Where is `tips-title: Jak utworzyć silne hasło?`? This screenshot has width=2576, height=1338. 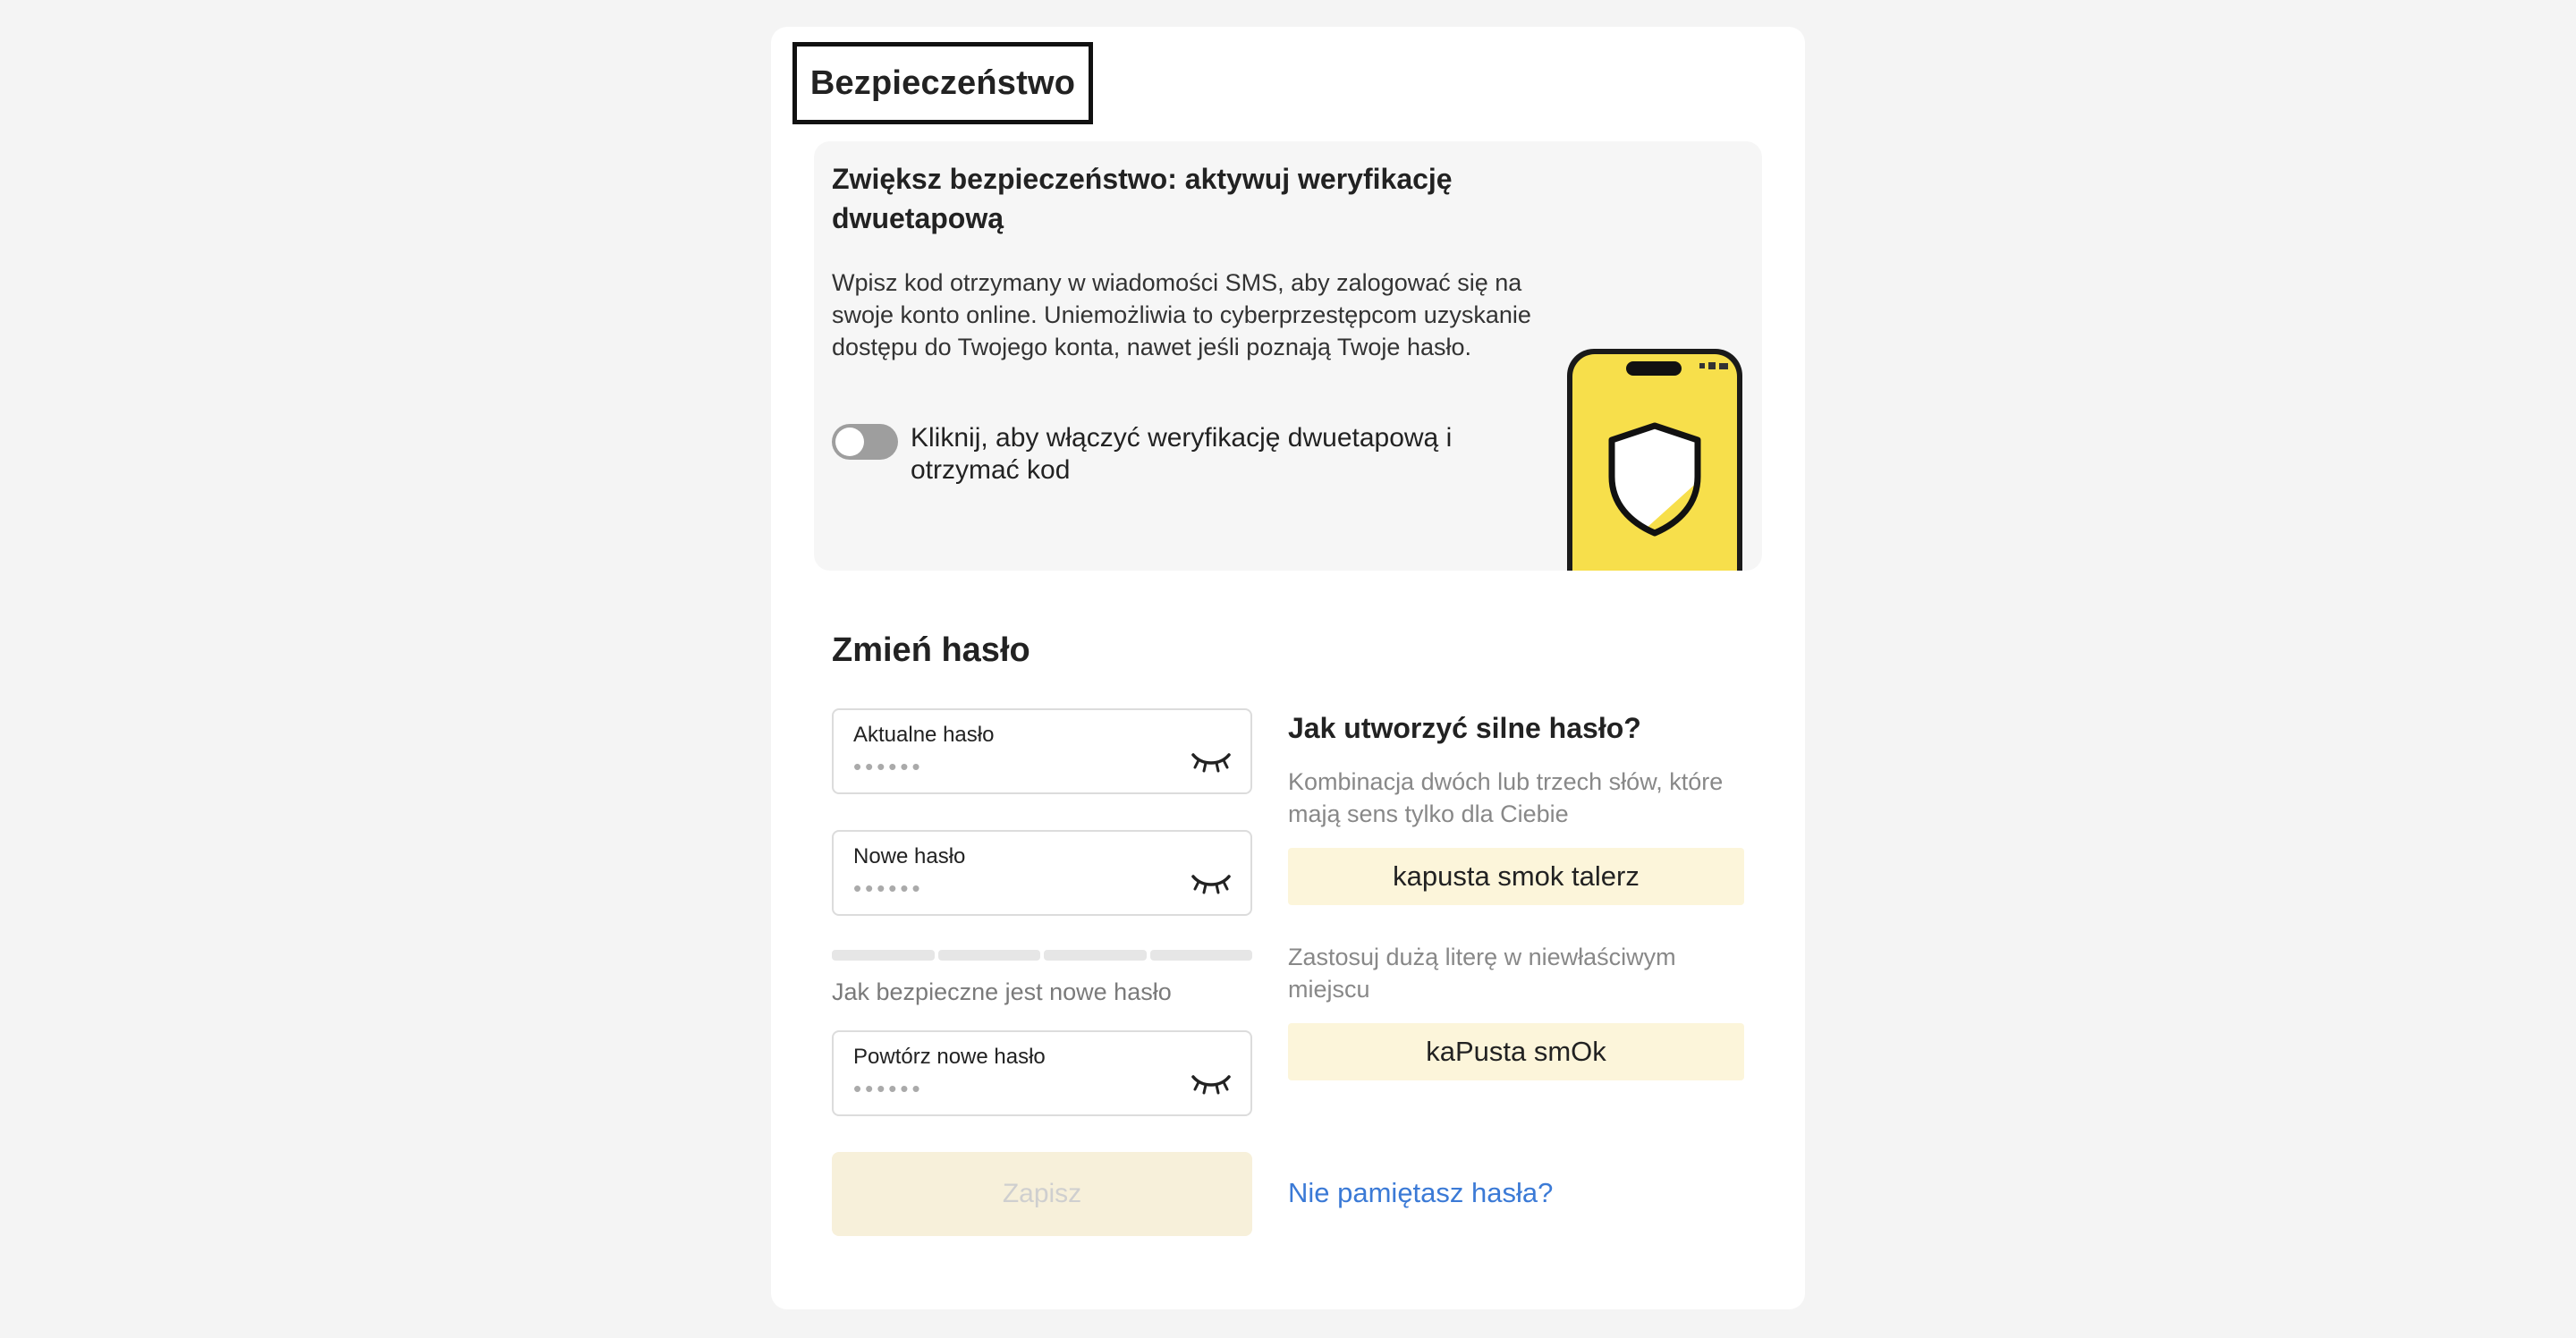 tips-title: Jak utworzyć silne hasło? is located at coordinates (1464, 728).